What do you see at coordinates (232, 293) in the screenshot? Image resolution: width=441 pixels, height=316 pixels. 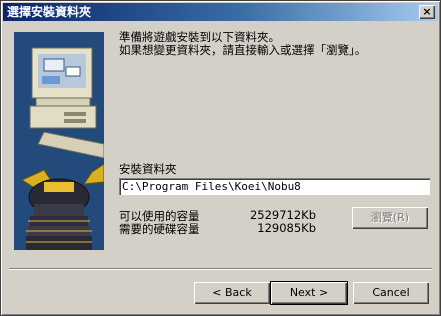 I see `back-button: < Back` at bounding box center [232, 293].